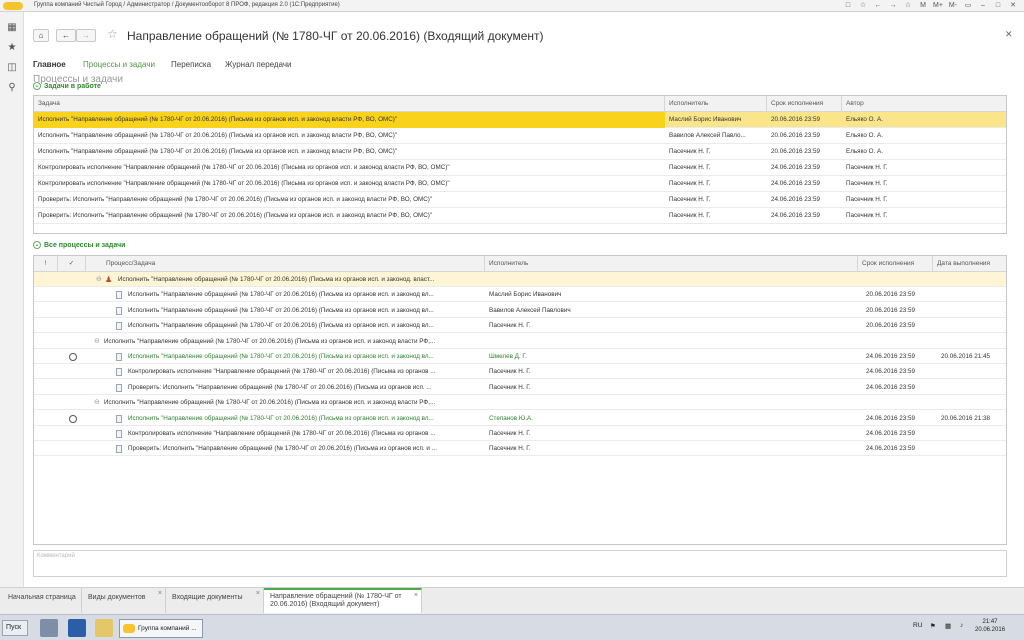  What do you see at coordinates (86, 35) in the screenshot?
I see `forward-button: →` at bounding box center [86, 35].